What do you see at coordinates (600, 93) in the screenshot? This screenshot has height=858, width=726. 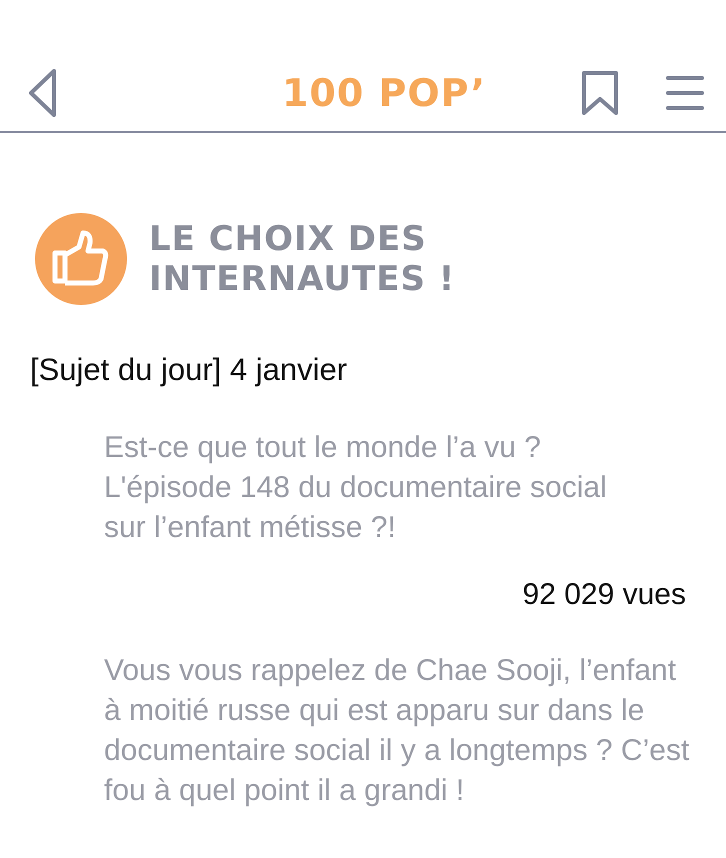 I see `bookmark-icon` at bounding box center [600, 93].